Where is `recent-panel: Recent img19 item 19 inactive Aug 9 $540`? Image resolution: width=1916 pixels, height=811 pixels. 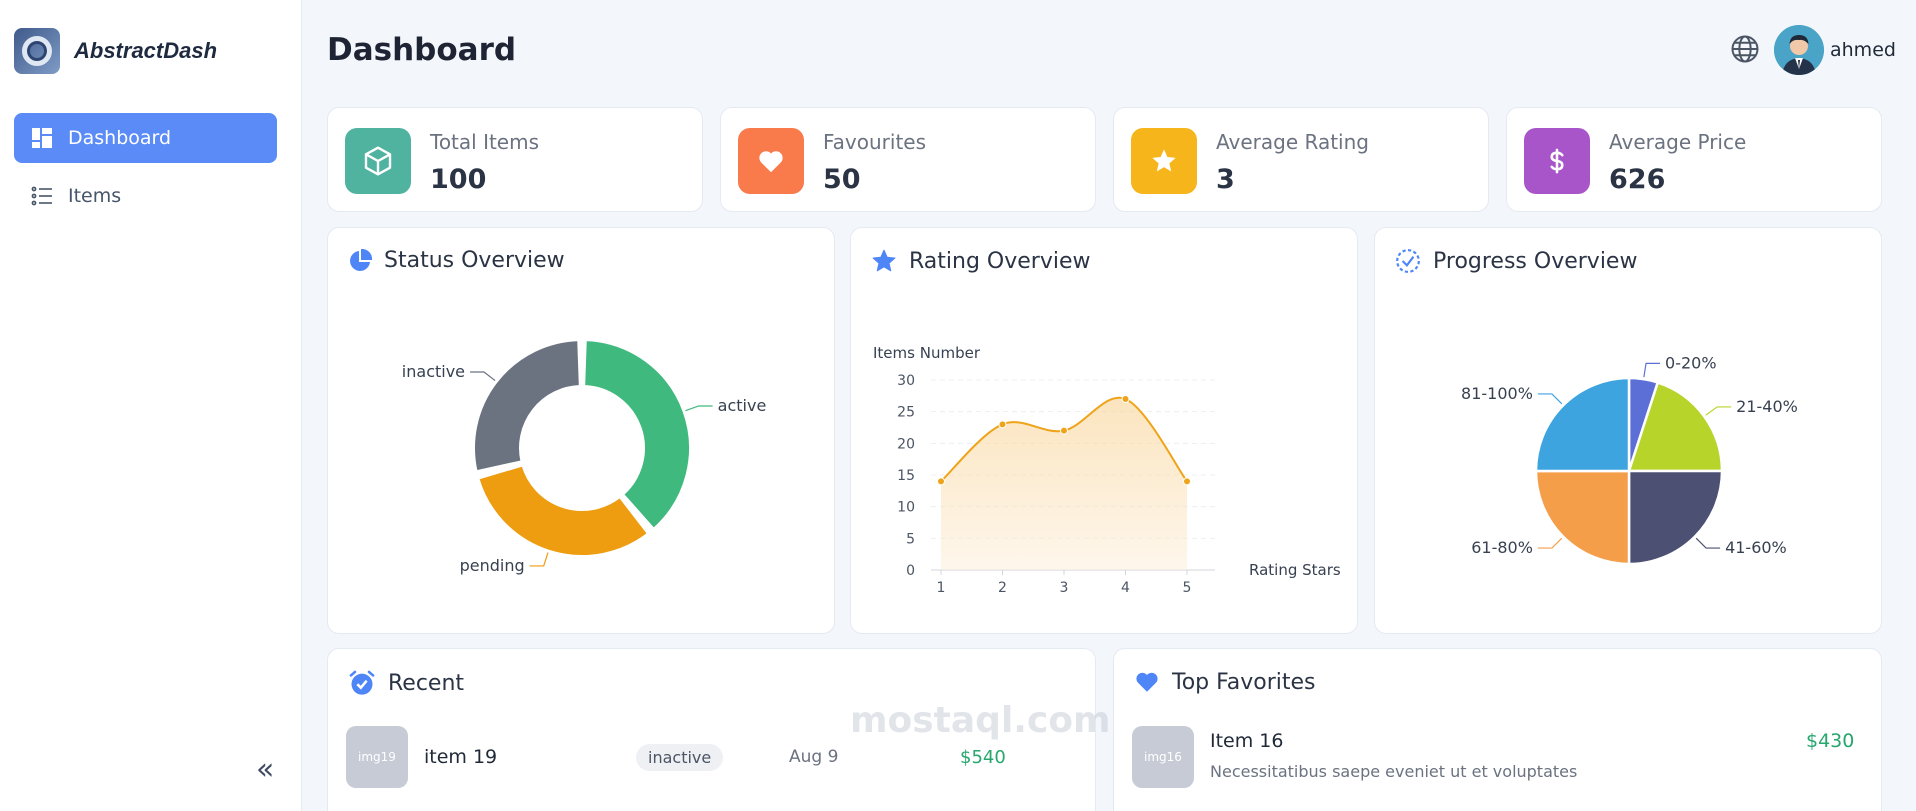
recent-panel: Recent img19 item 19 inactive Aug 9 $540 is located at coordinates (711, 729).